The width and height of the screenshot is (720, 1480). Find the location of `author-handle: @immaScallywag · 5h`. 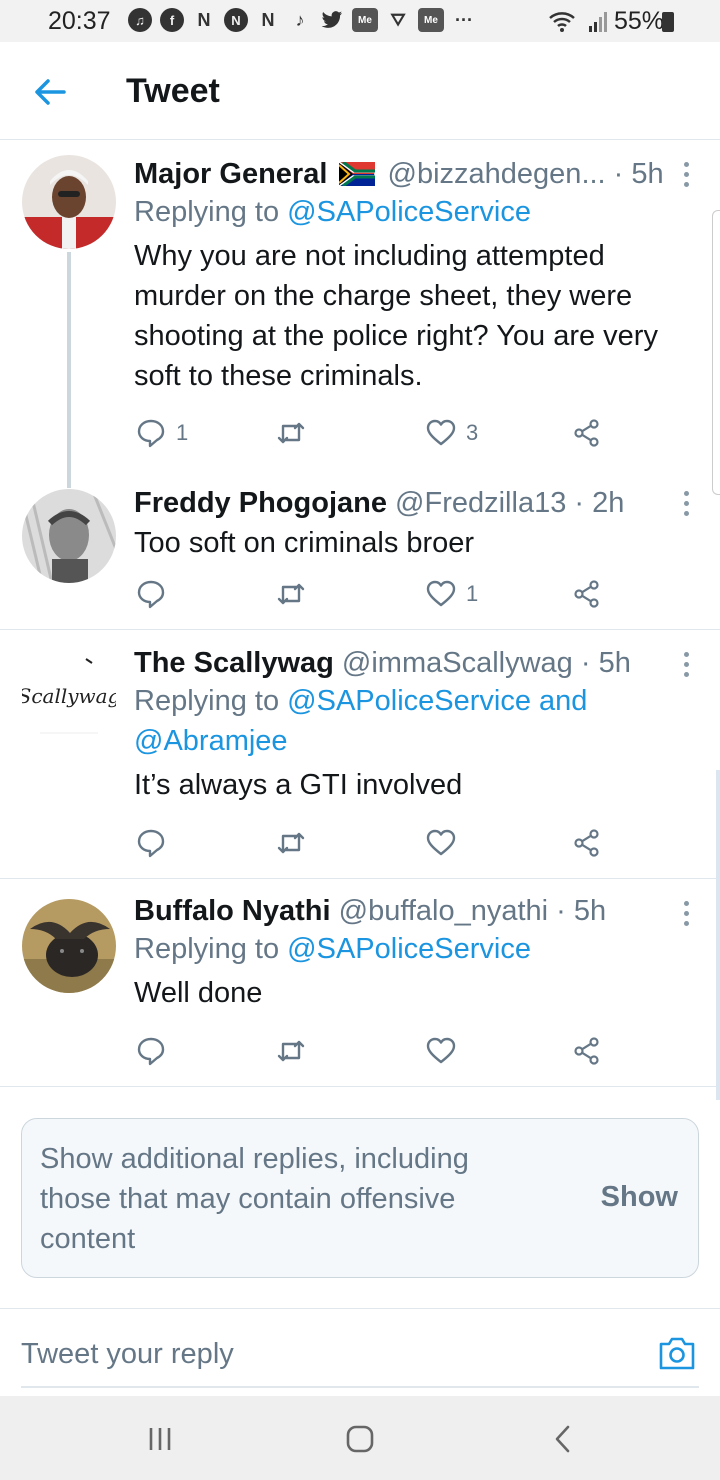

author-handle: @immaScallywag · 5h is located at coordinates (486, 663).